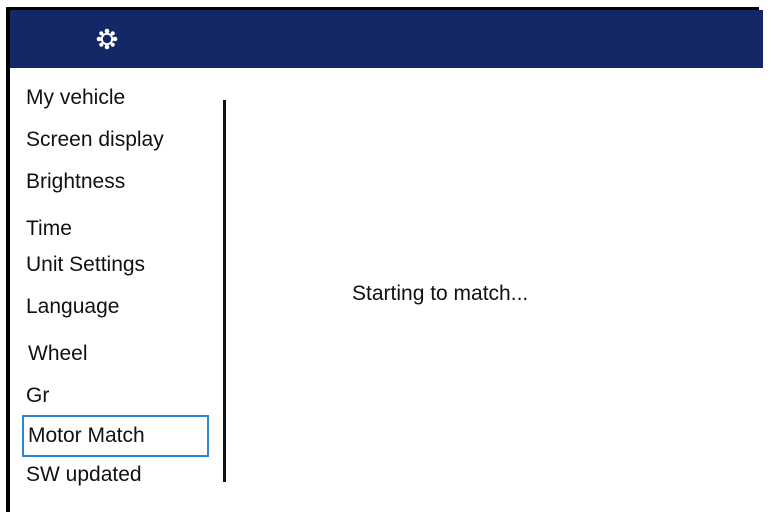 This screenshot has width=771, height=523. What do you see at coordinates (107, 39) in the screenshot?
I see `gear-icon` at bounding box center [107, 39].